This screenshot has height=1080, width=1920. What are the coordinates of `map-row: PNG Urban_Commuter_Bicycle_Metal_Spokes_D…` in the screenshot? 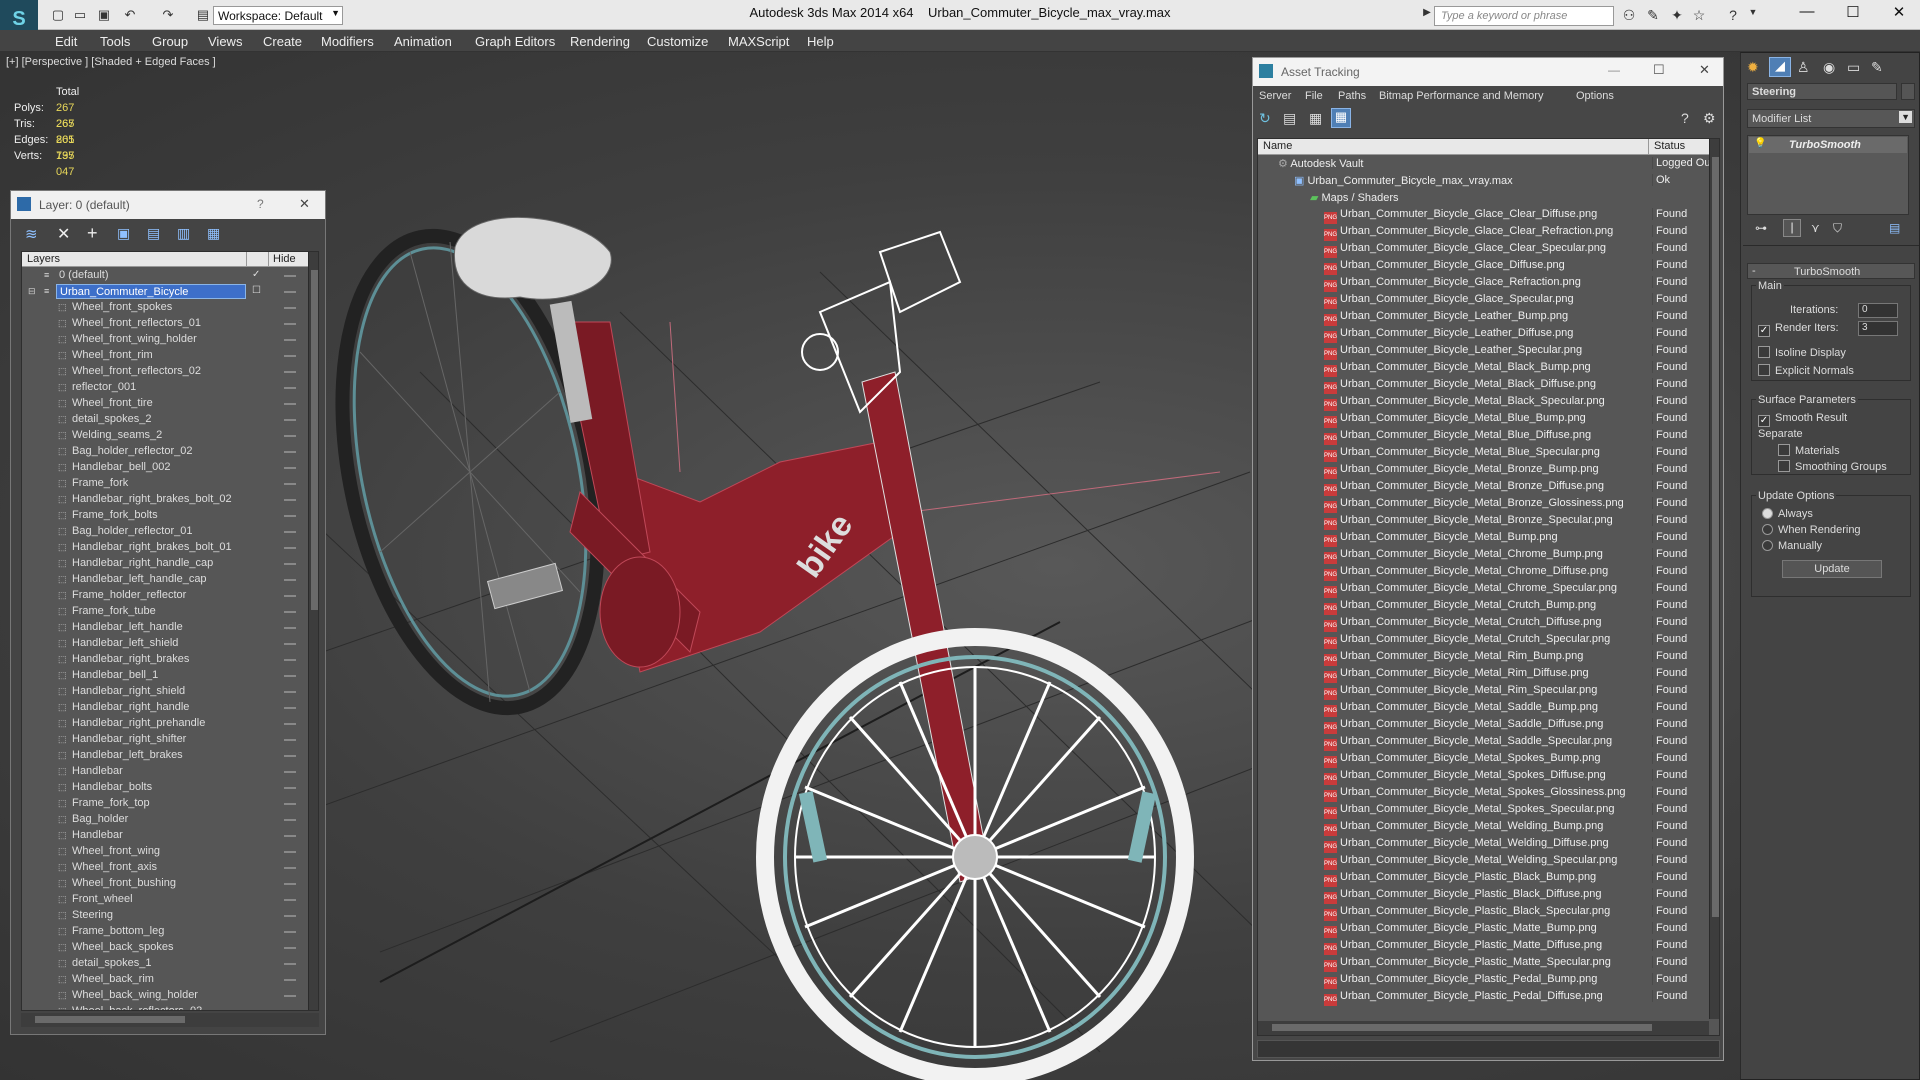 It's located at (1488, 776).